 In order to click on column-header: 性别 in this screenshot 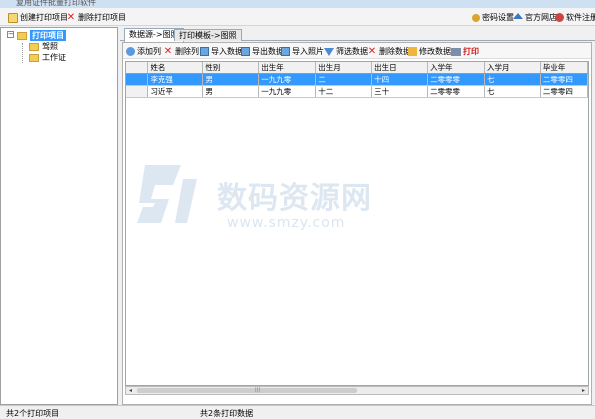, I will do `click(231, 68)`.